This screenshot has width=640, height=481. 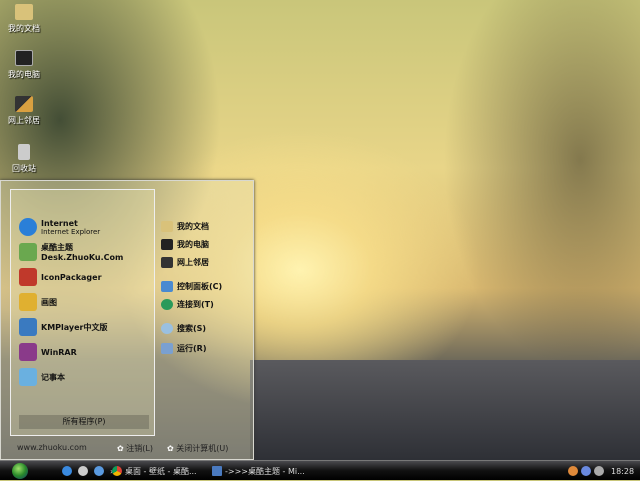 I want to click on shutdown-icon: ✿, so click(x=170, y=448).